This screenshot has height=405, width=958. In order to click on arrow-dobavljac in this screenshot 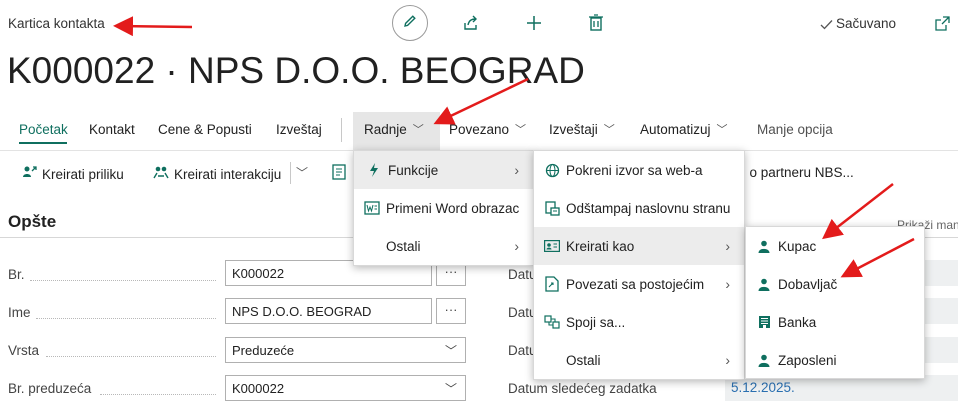, I will do `click(877, 257)`.